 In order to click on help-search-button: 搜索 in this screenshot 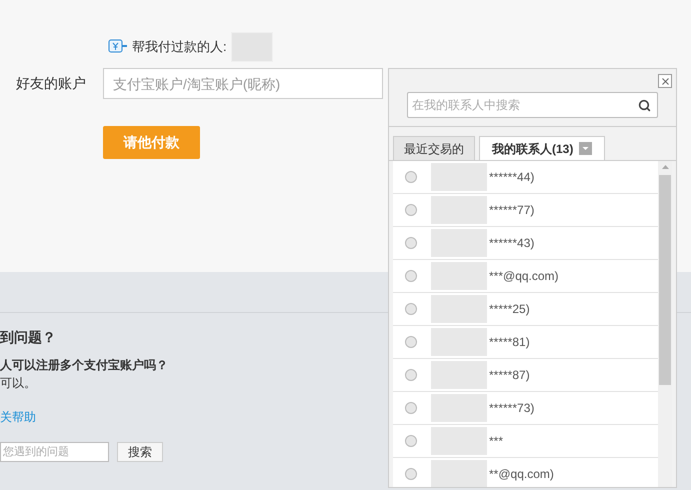, I will do `click(140, 452)`.